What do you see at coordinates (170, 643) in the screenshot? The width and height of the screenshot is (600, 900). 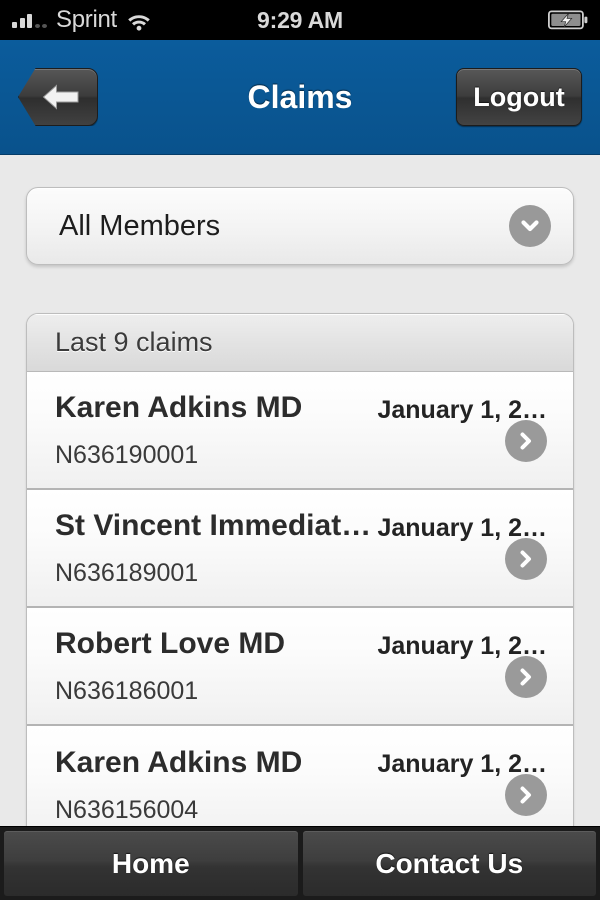 I see `claim-provider: Robert Love MD` at bounding box center [170, 643].